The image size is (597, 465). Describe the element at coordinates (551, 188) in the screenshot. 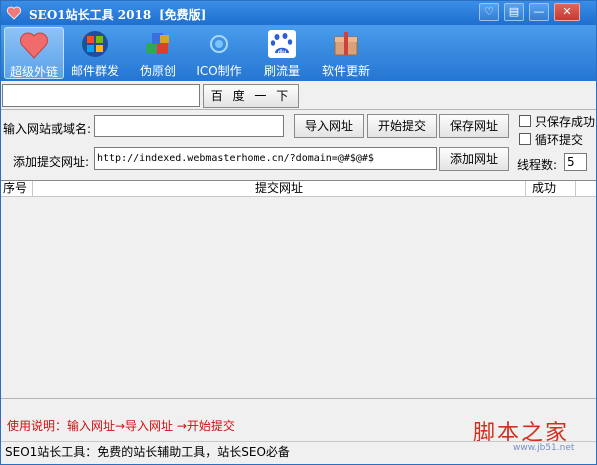

I see `column-header-success: 成功` at that location.